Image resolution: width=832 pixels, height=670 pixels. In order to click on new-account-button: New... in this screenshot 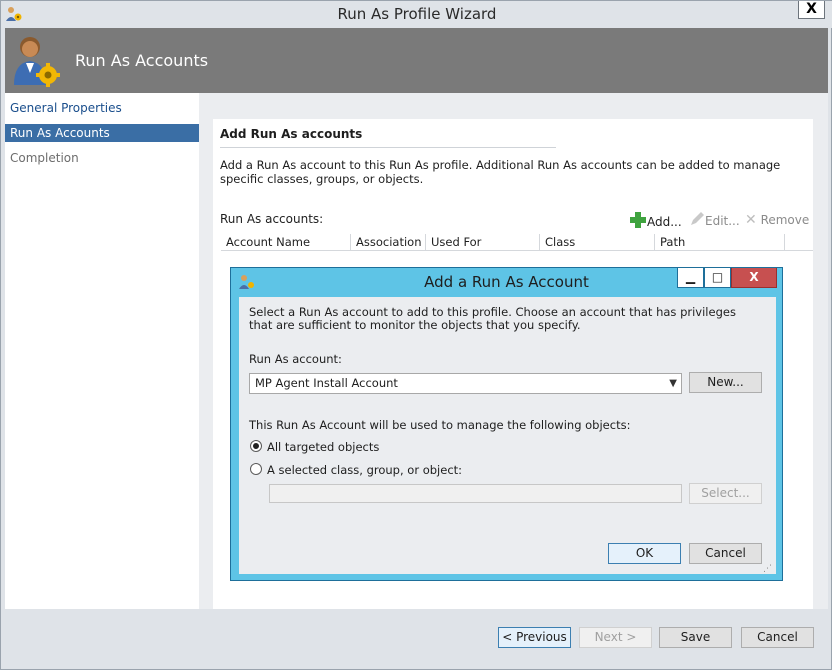, I will do `click(725, 382)`.